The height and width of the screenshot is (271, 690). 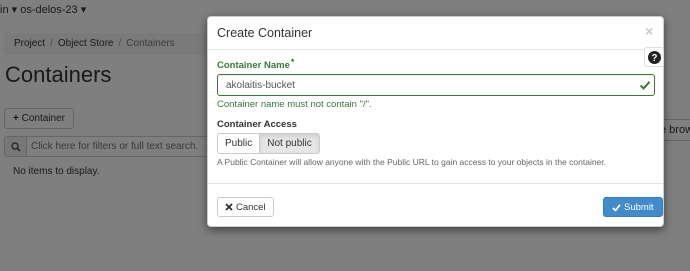 What do you see at coordinates (294, 104) in the screenshot?
I see `container-name-help: Container name must not contain "/".` at bounding box center [294, 104].